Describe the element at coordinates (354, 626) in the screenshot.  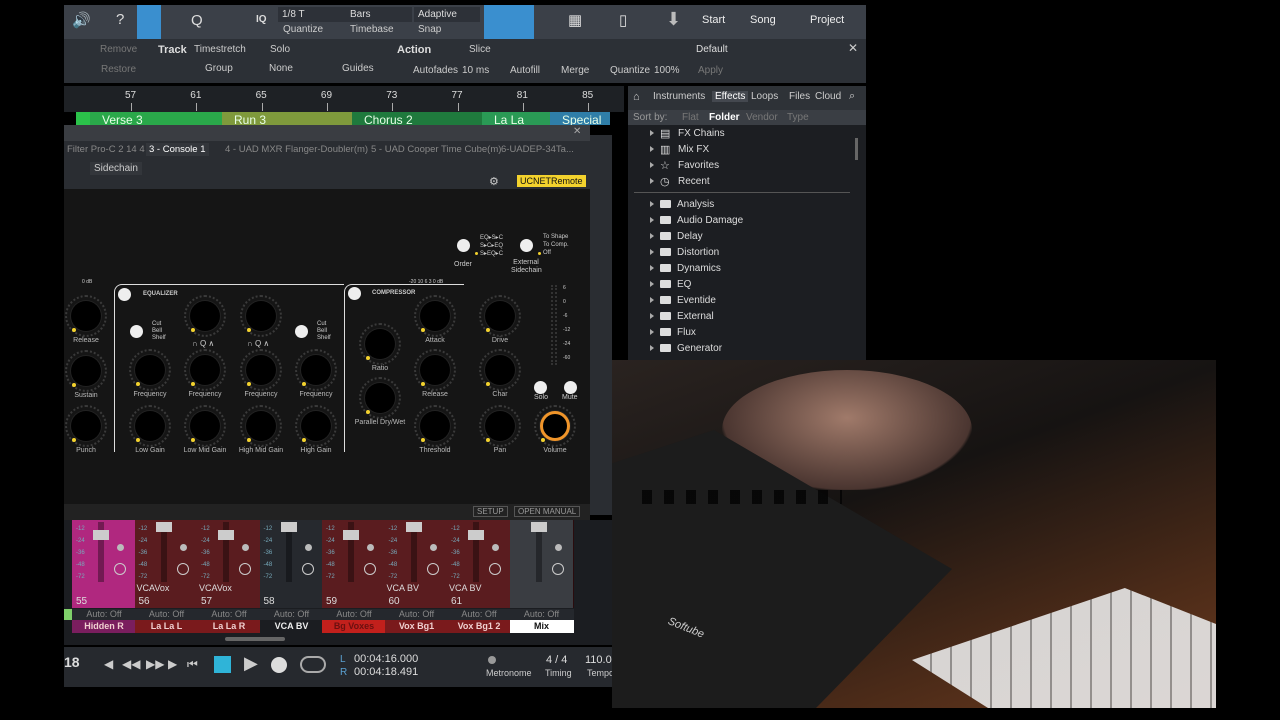
I see `channel-name: Bg Voxes` at that location.